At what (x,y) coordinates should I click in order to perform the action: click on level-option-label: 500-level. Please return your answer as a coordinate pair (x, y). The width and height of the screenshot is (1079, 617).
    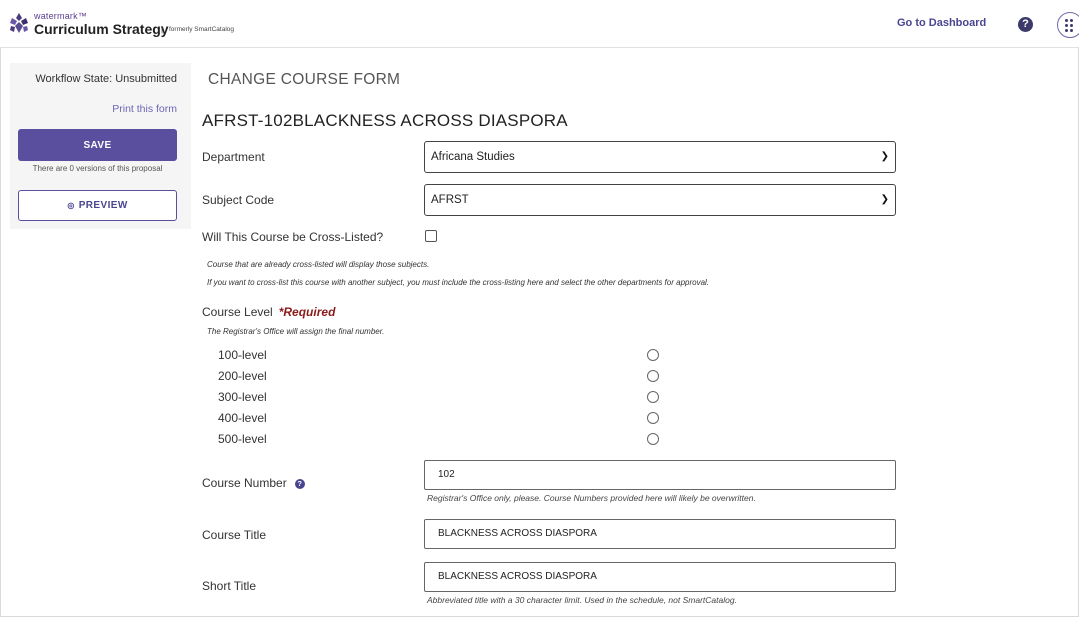
    Looking at the image, I should click on (242, 439).